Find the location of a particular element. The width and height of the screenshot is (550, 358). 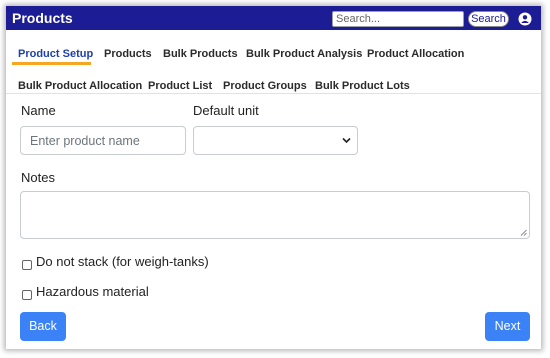

unit-label: Default unit is located at coordinates (226, 110).